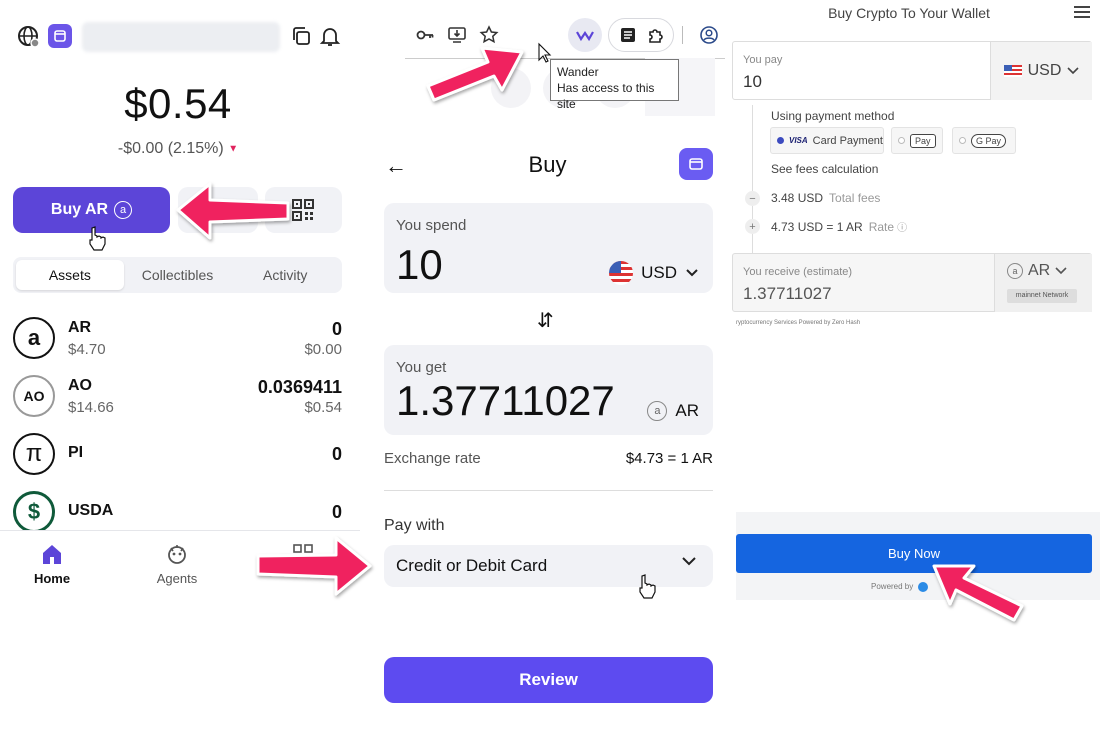 The width and height of the screenshot is (1100, 731). I want to click on nav-agents-label: Agents, so click(177, 578).